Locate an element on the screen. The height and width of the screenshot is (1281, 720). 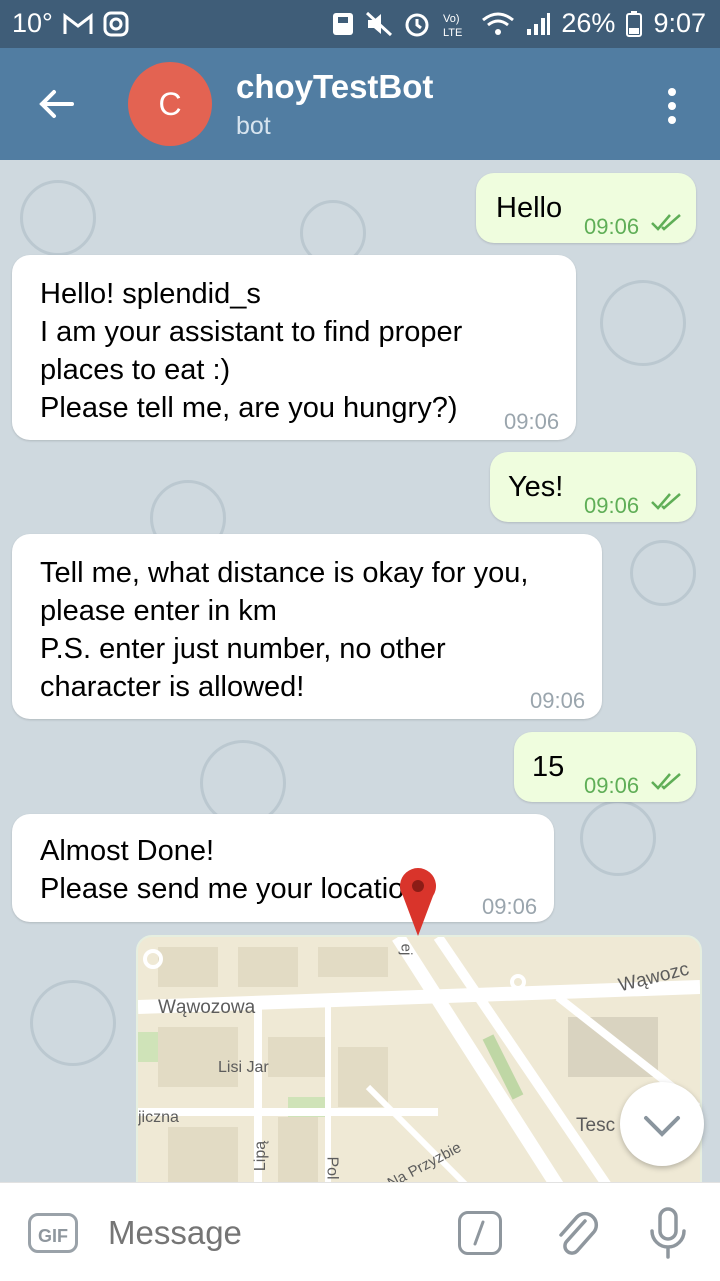
map-label: Lipą is located at coordinates (261, 1156).